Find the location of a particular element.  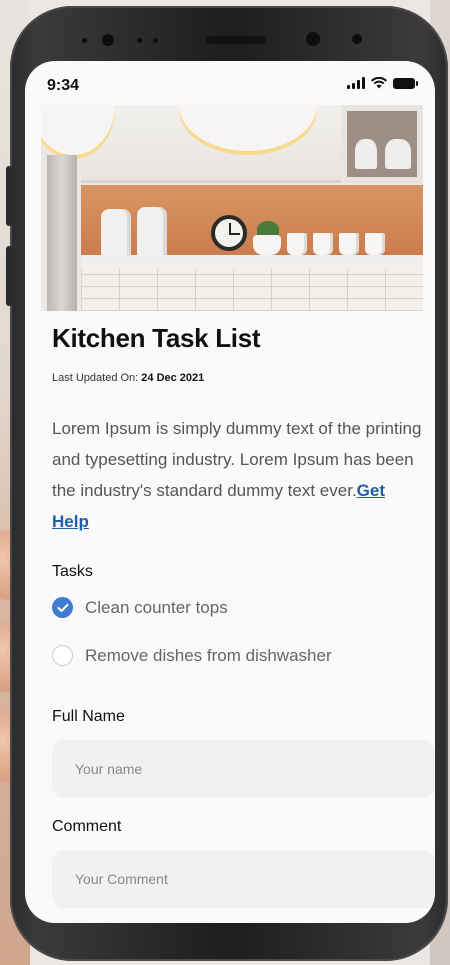

last-updated-date: 24 Dec 2021 is located at coordinates (173, 378).